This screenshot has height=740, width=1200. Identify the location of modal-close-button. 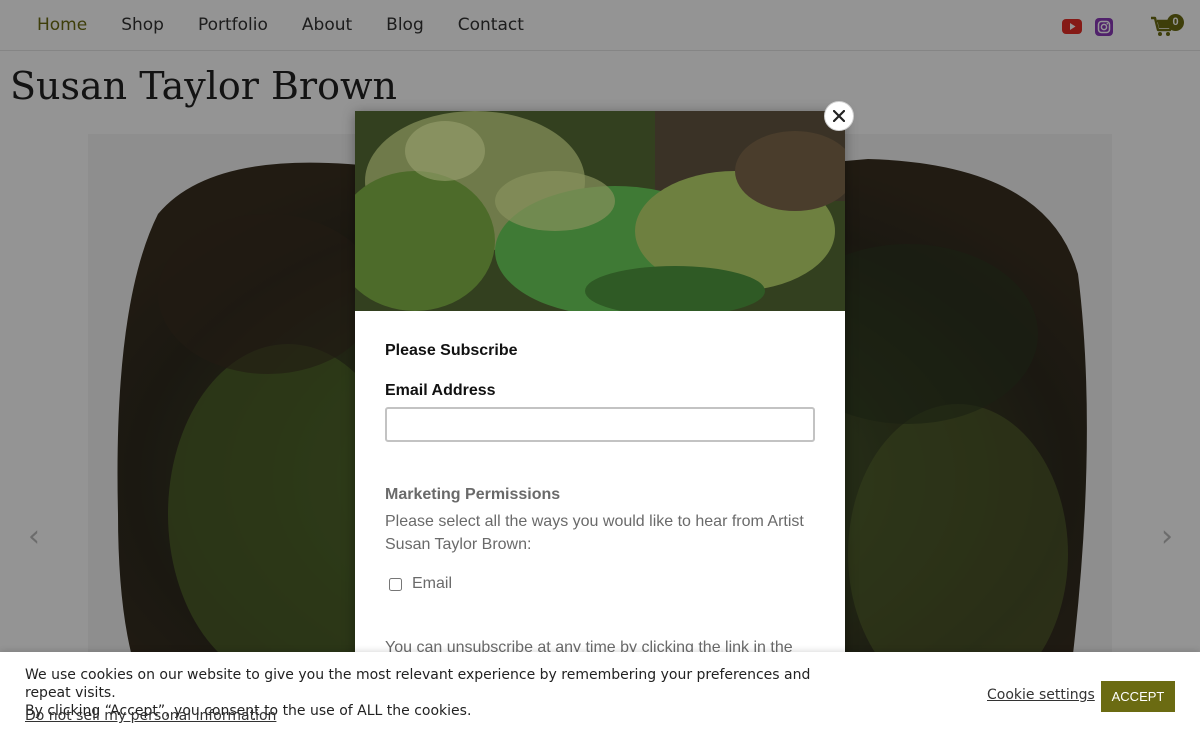
(839, 116).